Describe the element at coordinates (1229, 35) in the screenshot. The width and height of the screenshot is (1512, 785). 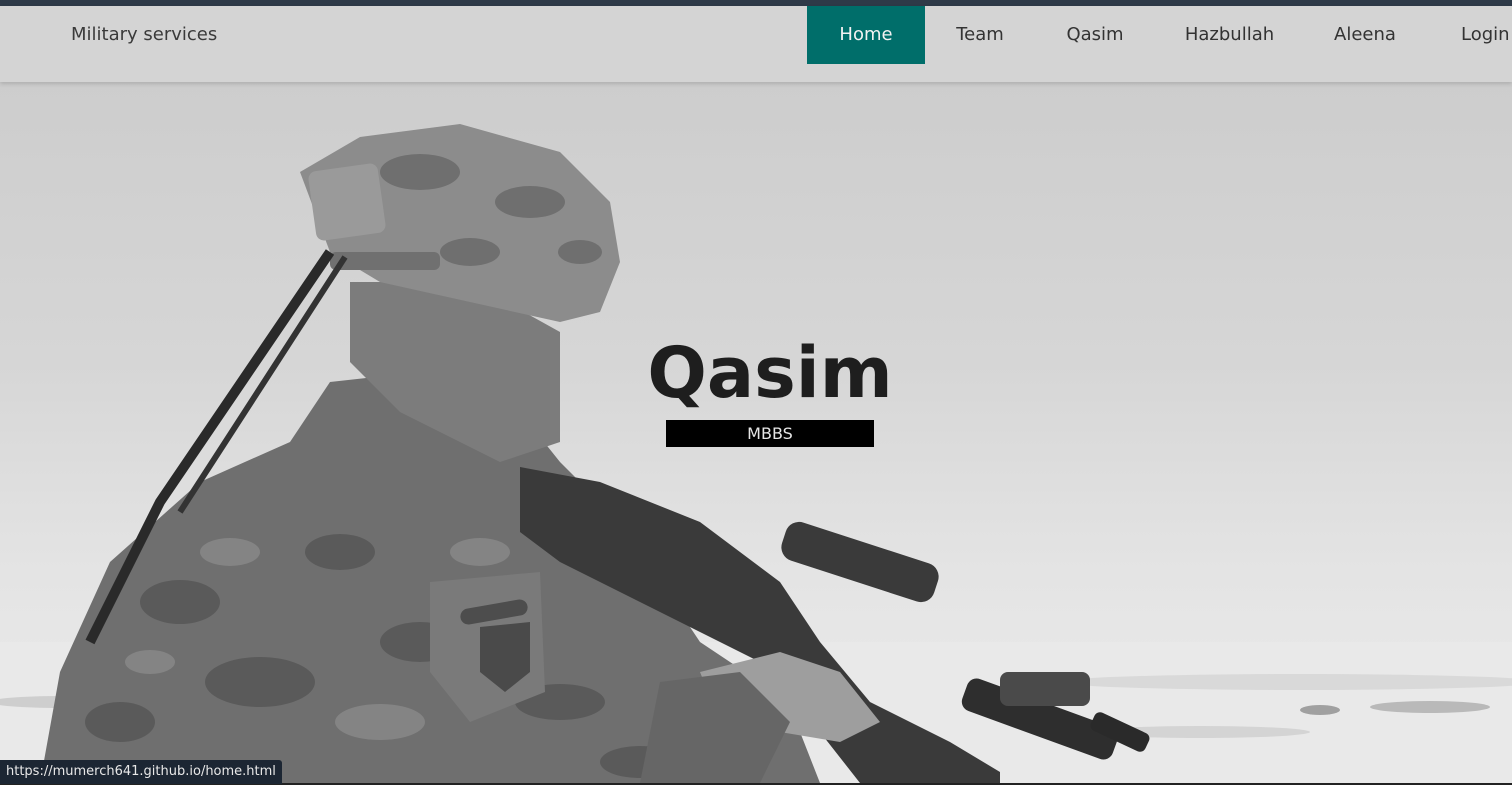
I see `nav-item-hazbullah: Hazbullah` at that location.